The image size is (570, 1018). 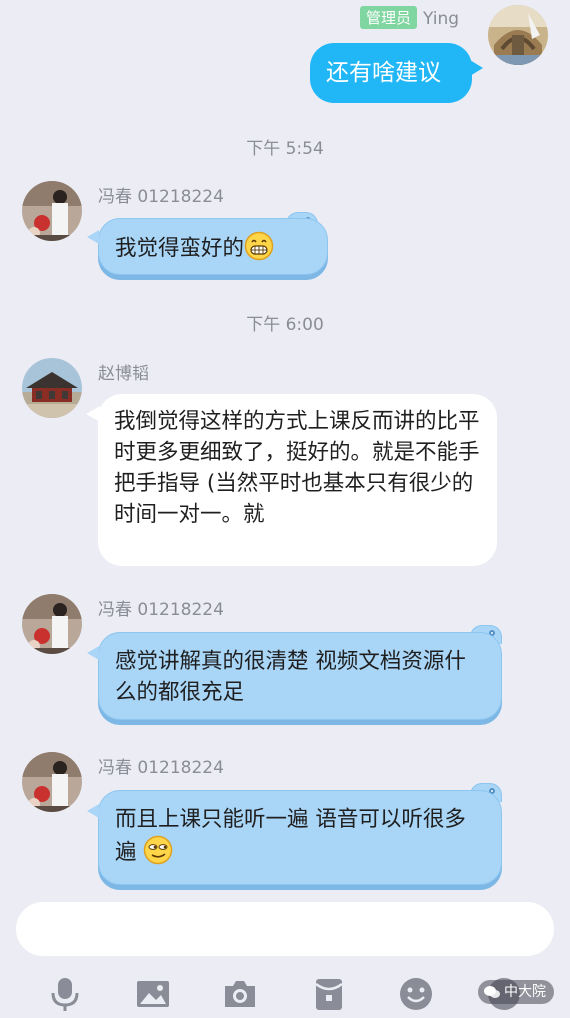 I want to click on admin-badge: 管理员, so click(x=389, y=17).